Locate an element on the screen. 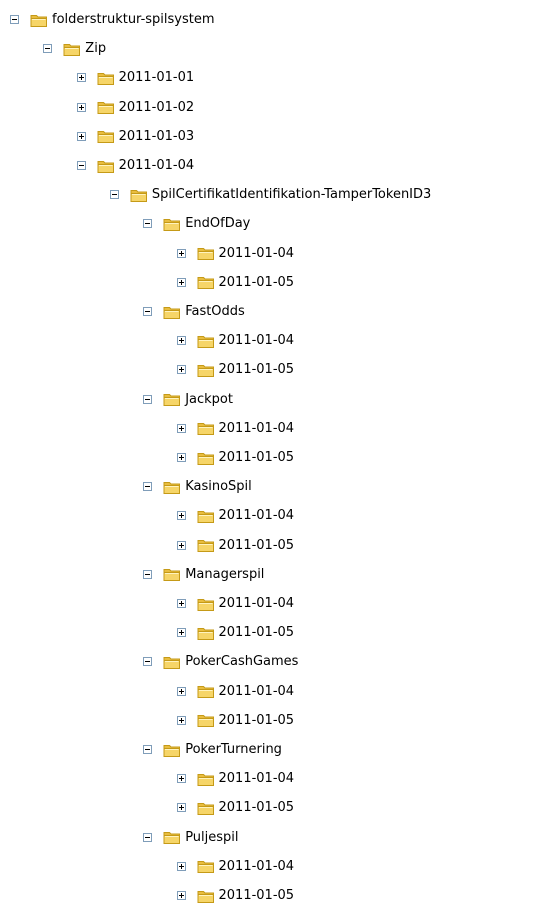 This screenshot has width=536, height=916. tree-item: EndOfDay is located at coordinates (196, 223).